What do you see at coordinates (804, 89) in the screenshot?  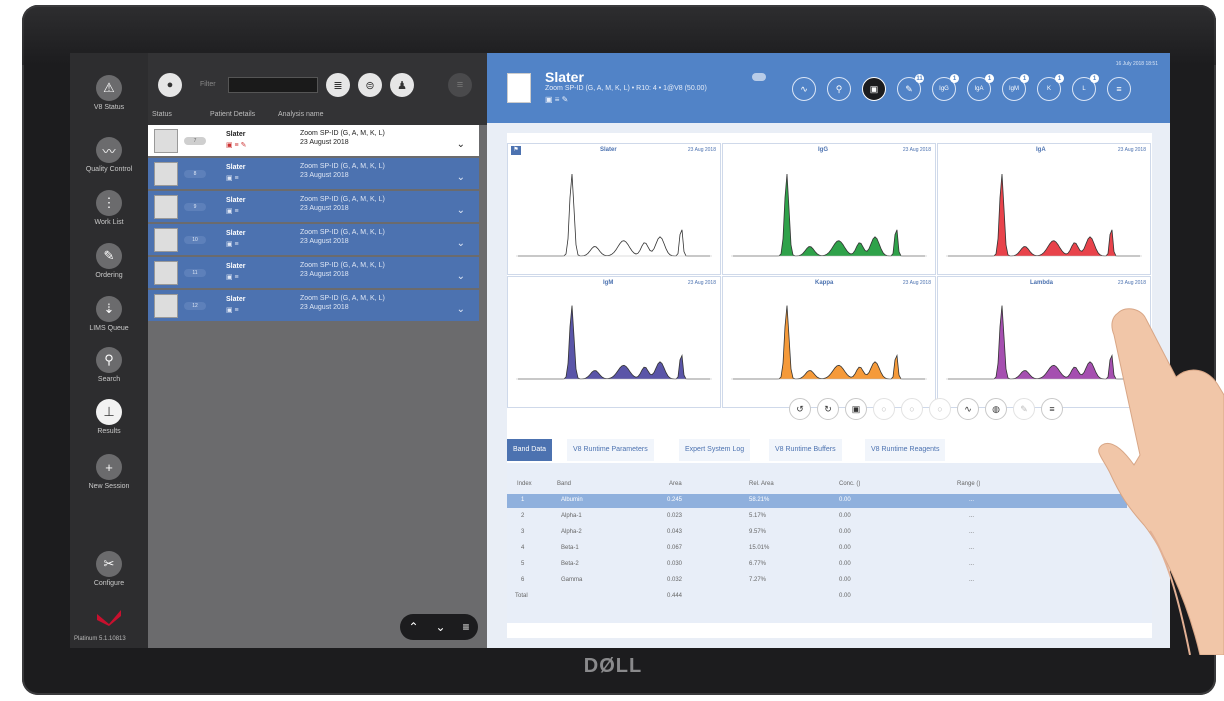 I see `gel-button: ∿` at bounding box center [804, 89].